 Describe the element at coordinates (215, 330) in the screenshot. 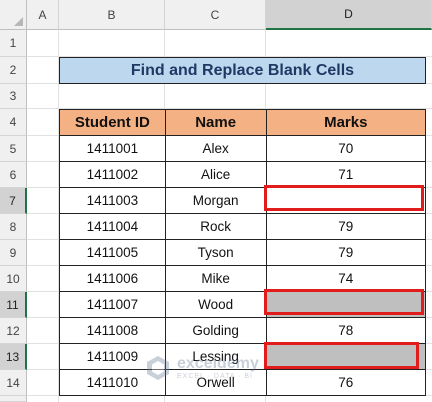

I see `cell-name: Golding` at that location.